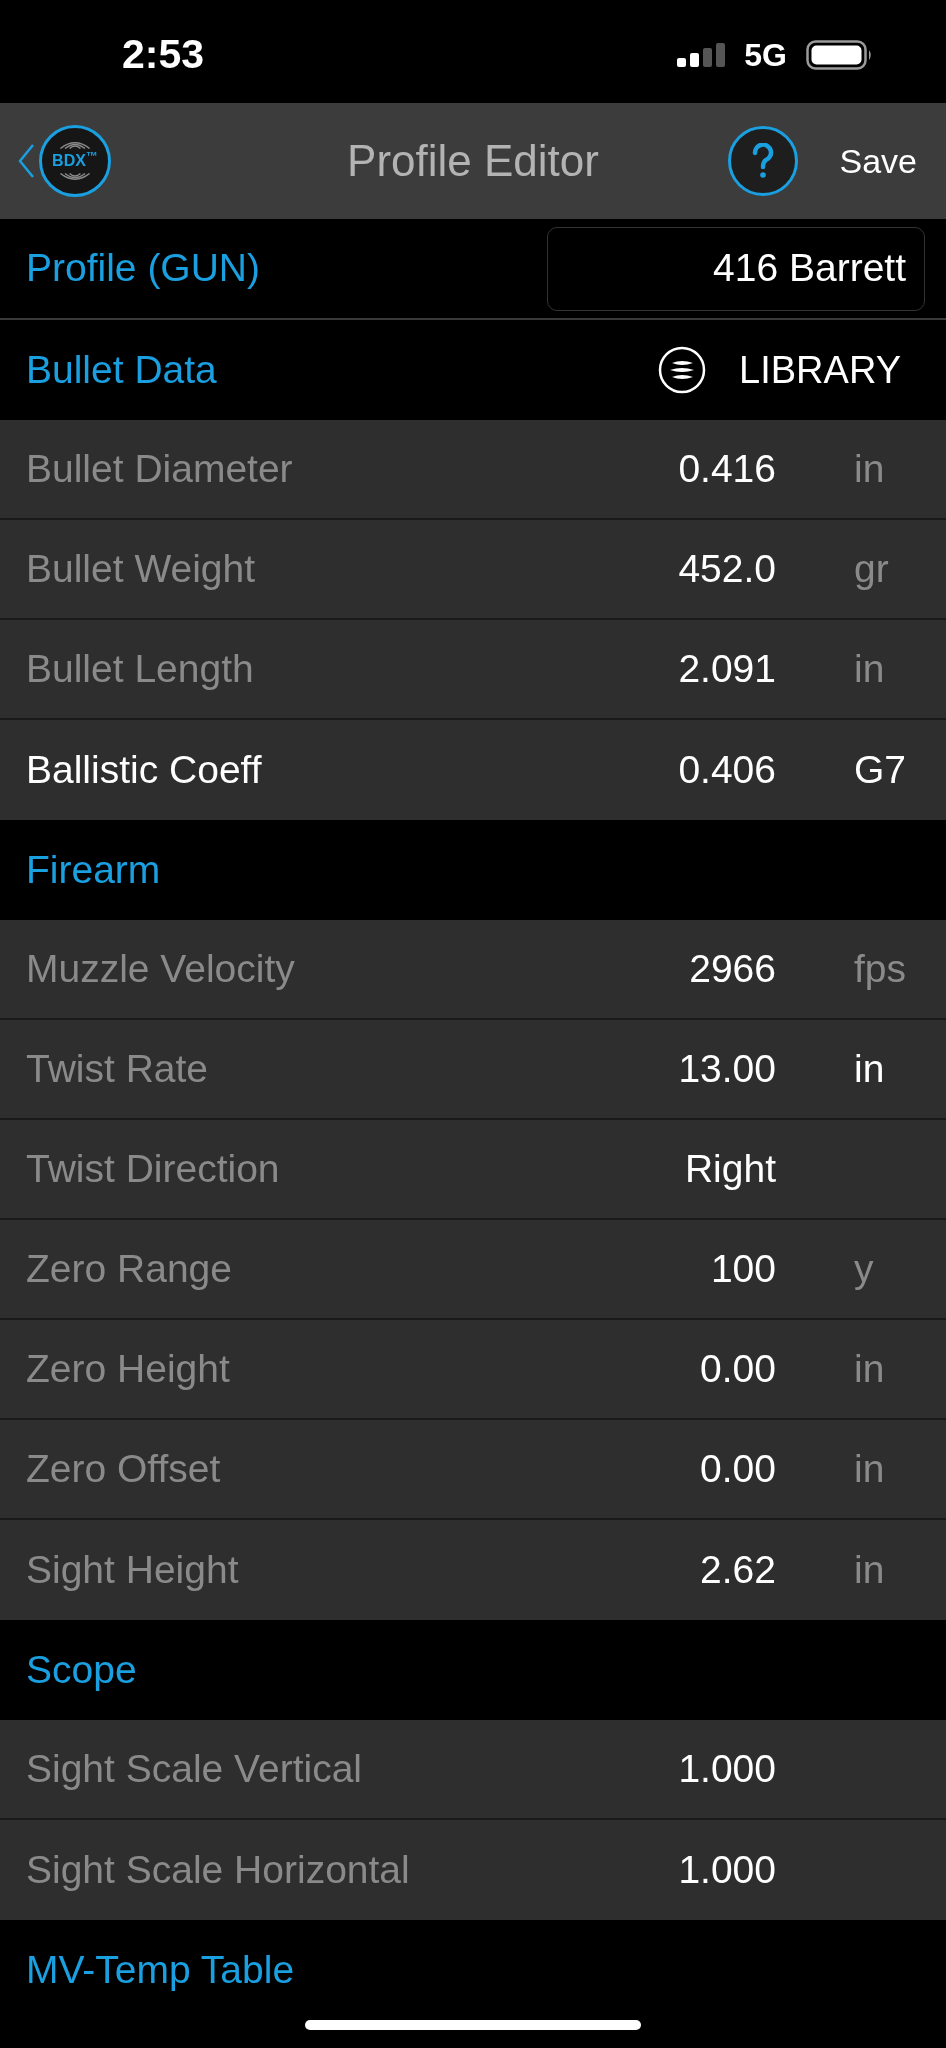  I want to click on row-value: 2.62, so click(738, 1569).